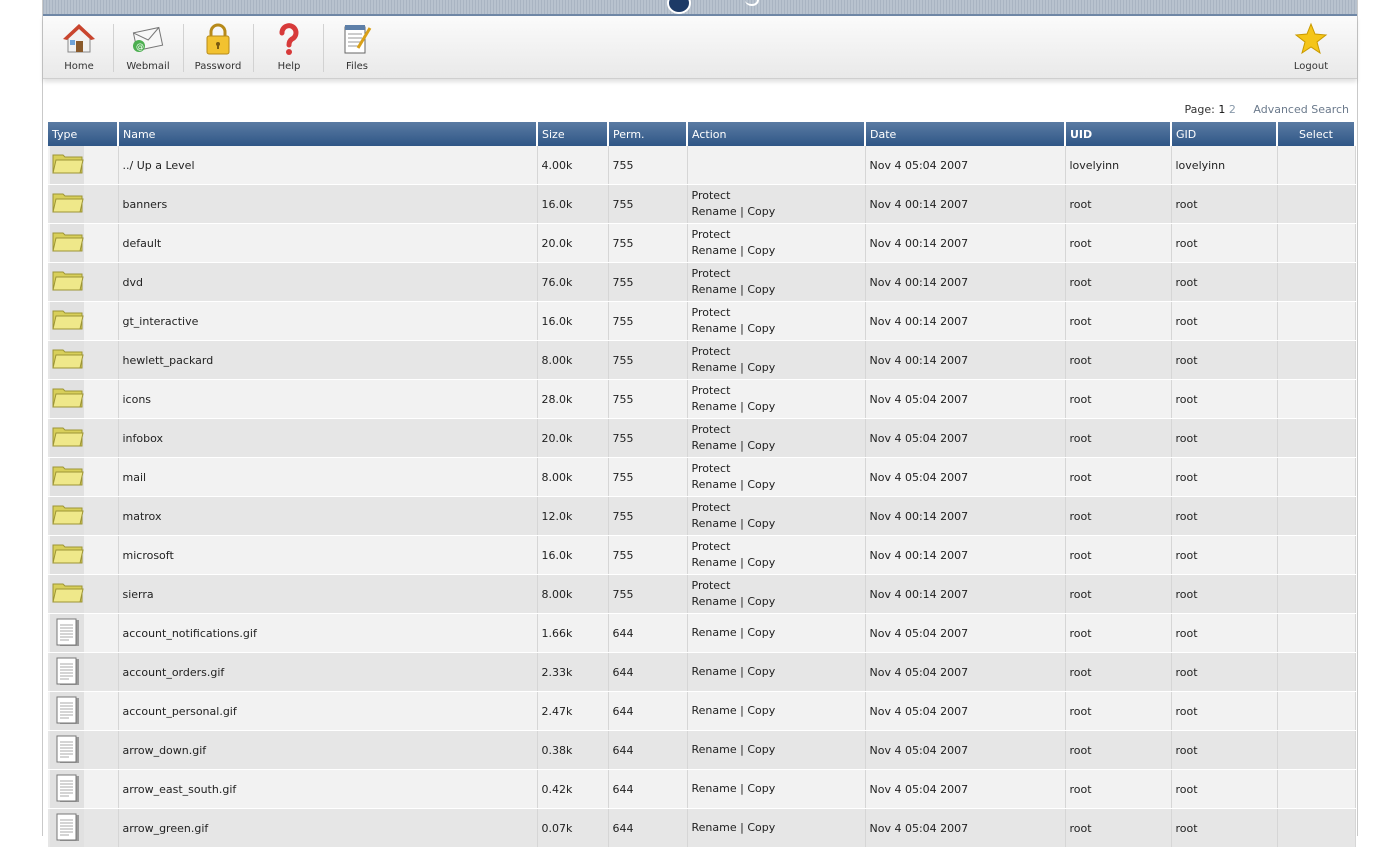 The height and width of the screenshot is (848, 1394). Describe the element at coordinates (328, 438) in the screenshot. I see `name-cell: infobox` at that location.